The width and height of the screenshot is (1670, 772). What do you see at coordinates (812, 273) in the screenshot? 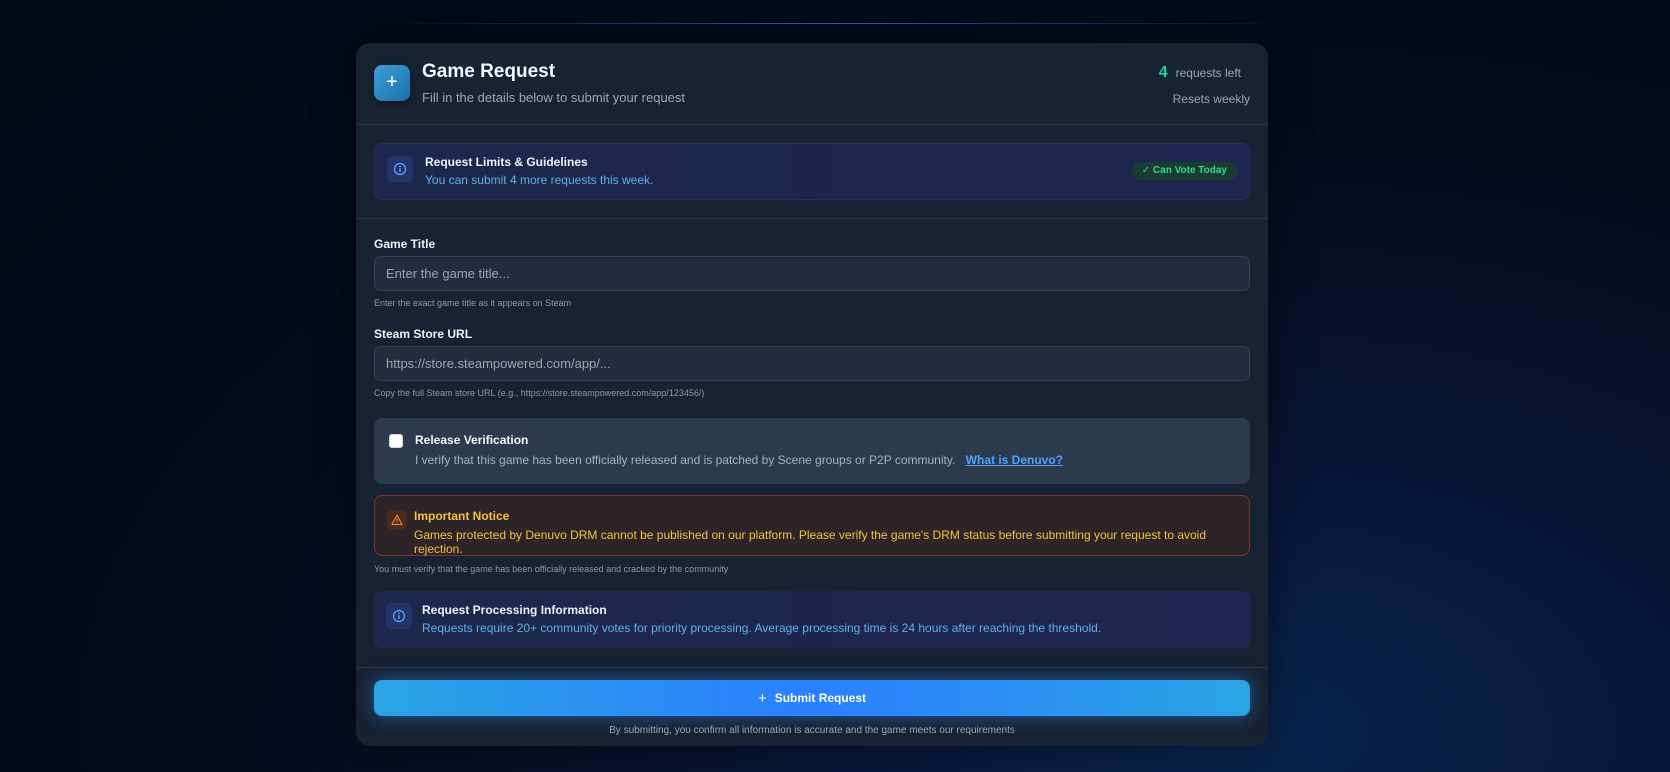
I see `game-title-input` at bounding box center [812, 273].